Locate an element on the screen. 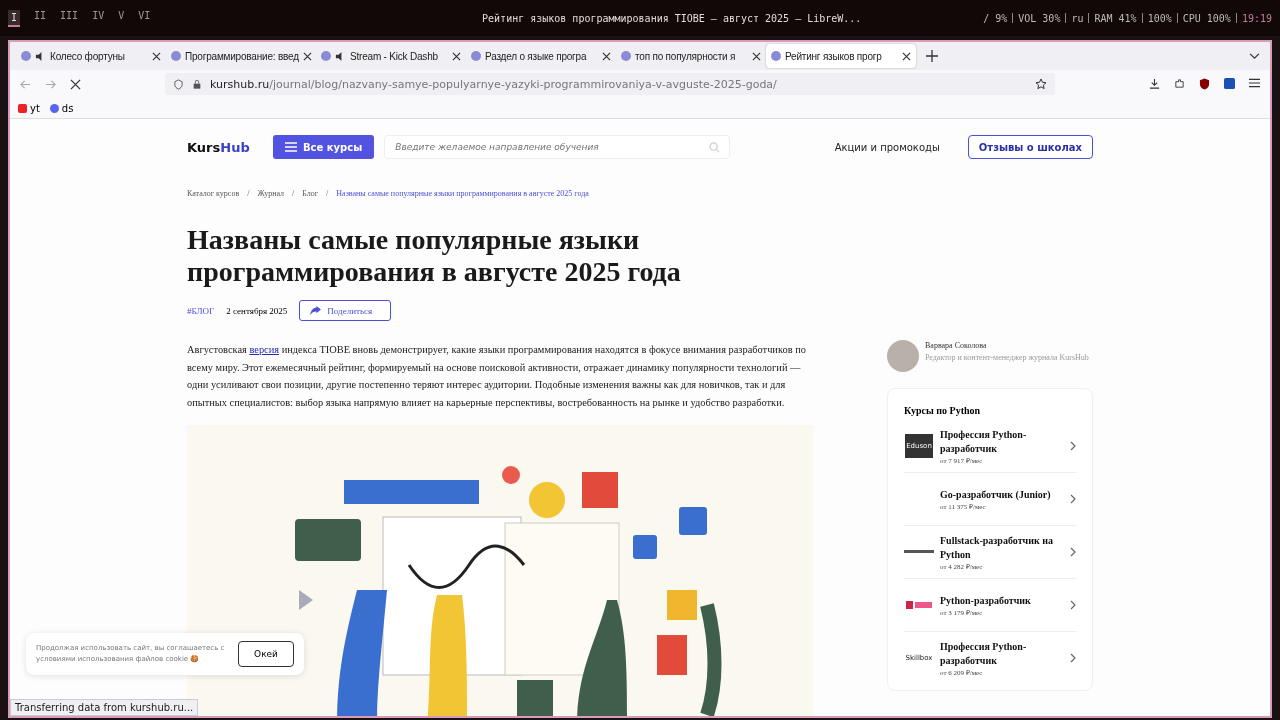 The width and height of the screenshot is (1280, 720). tab-title: Stream - Kick Dashb is located at coordinates (394, 56).